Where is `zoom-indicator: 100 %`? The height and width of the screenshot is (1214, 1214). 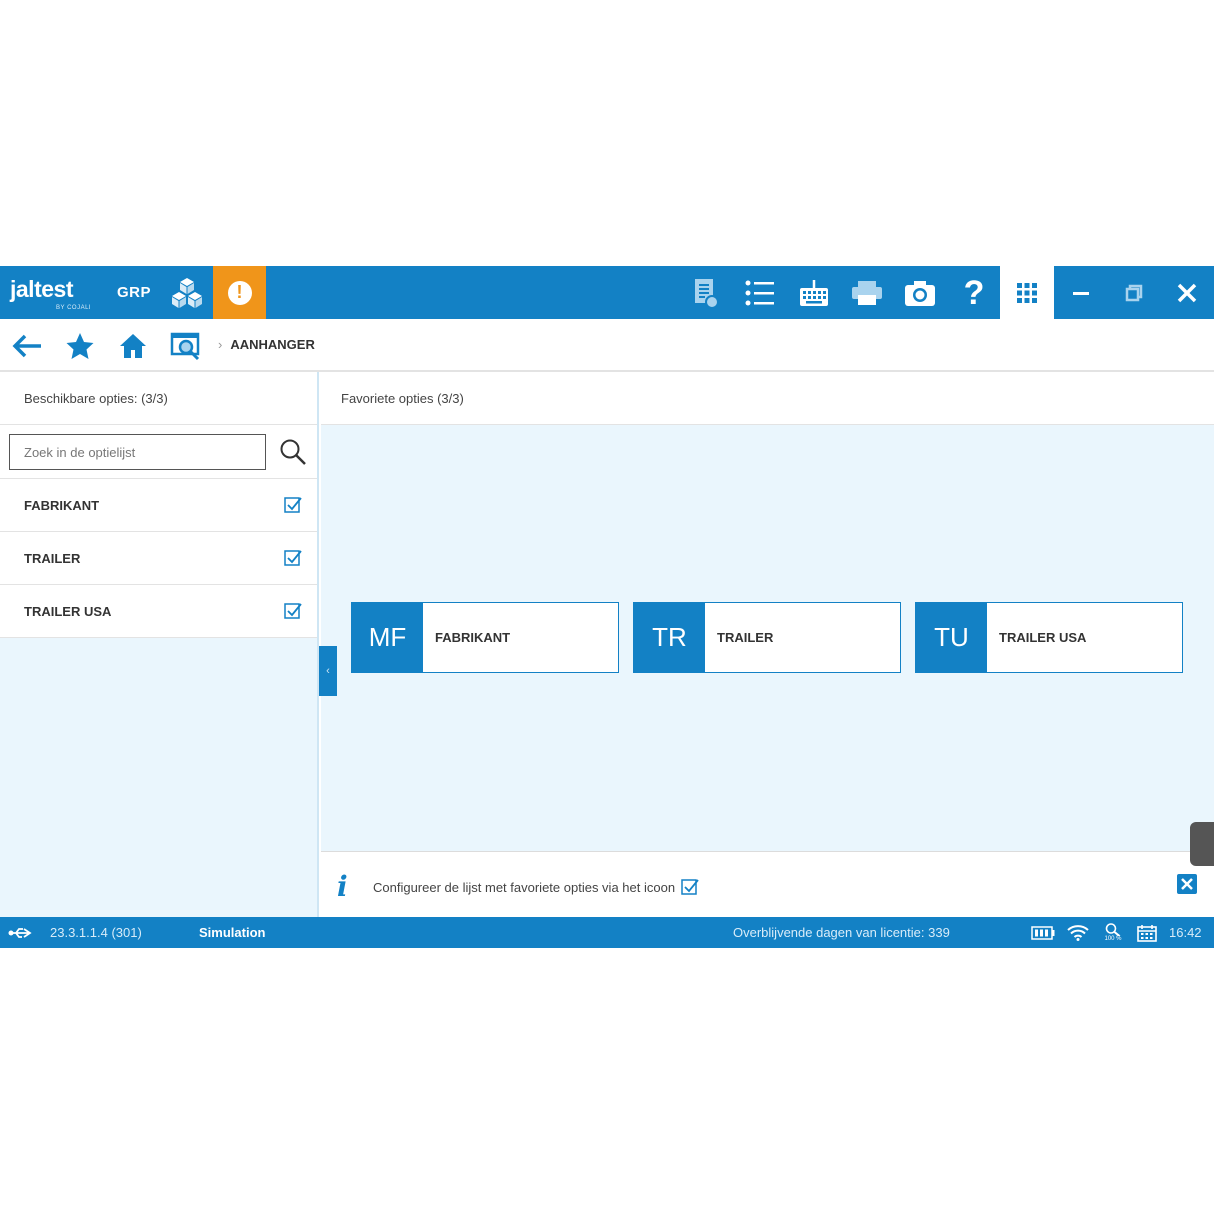 zoom-indicator: 100 % is located at coordinates (1113, 933).